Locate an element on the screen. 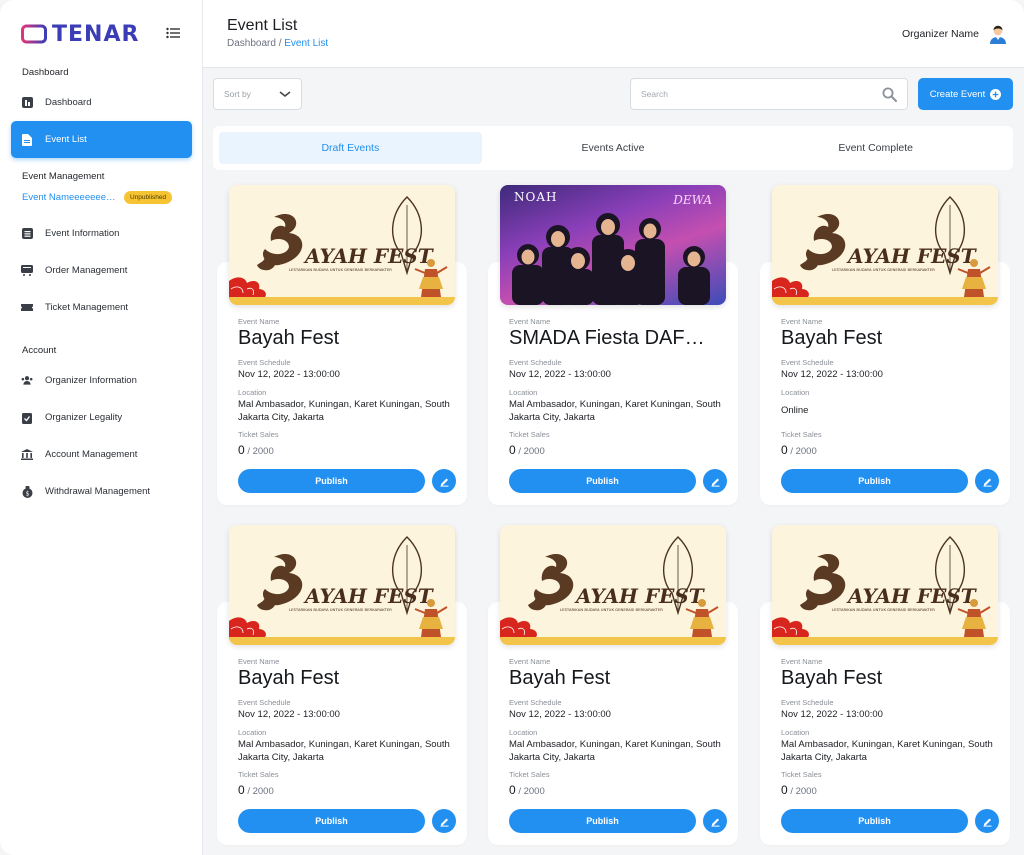 This screenshot has height=855, width=1024. sidebar-item-label: Event List is located at coordinates (66, 139).